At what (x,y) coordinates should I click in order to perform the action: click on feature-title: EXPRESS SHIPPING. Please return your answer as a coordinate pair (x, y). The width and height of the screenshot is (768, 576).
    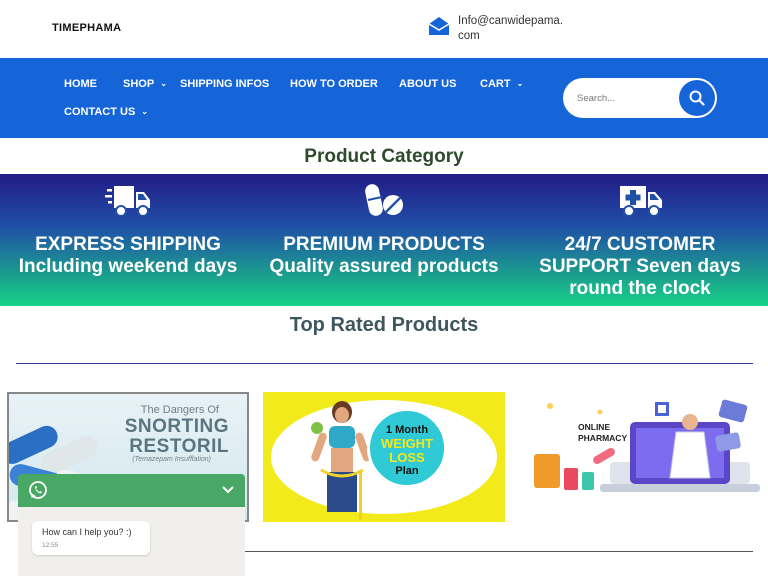
    Looking at the image, I should click on (128, 244).